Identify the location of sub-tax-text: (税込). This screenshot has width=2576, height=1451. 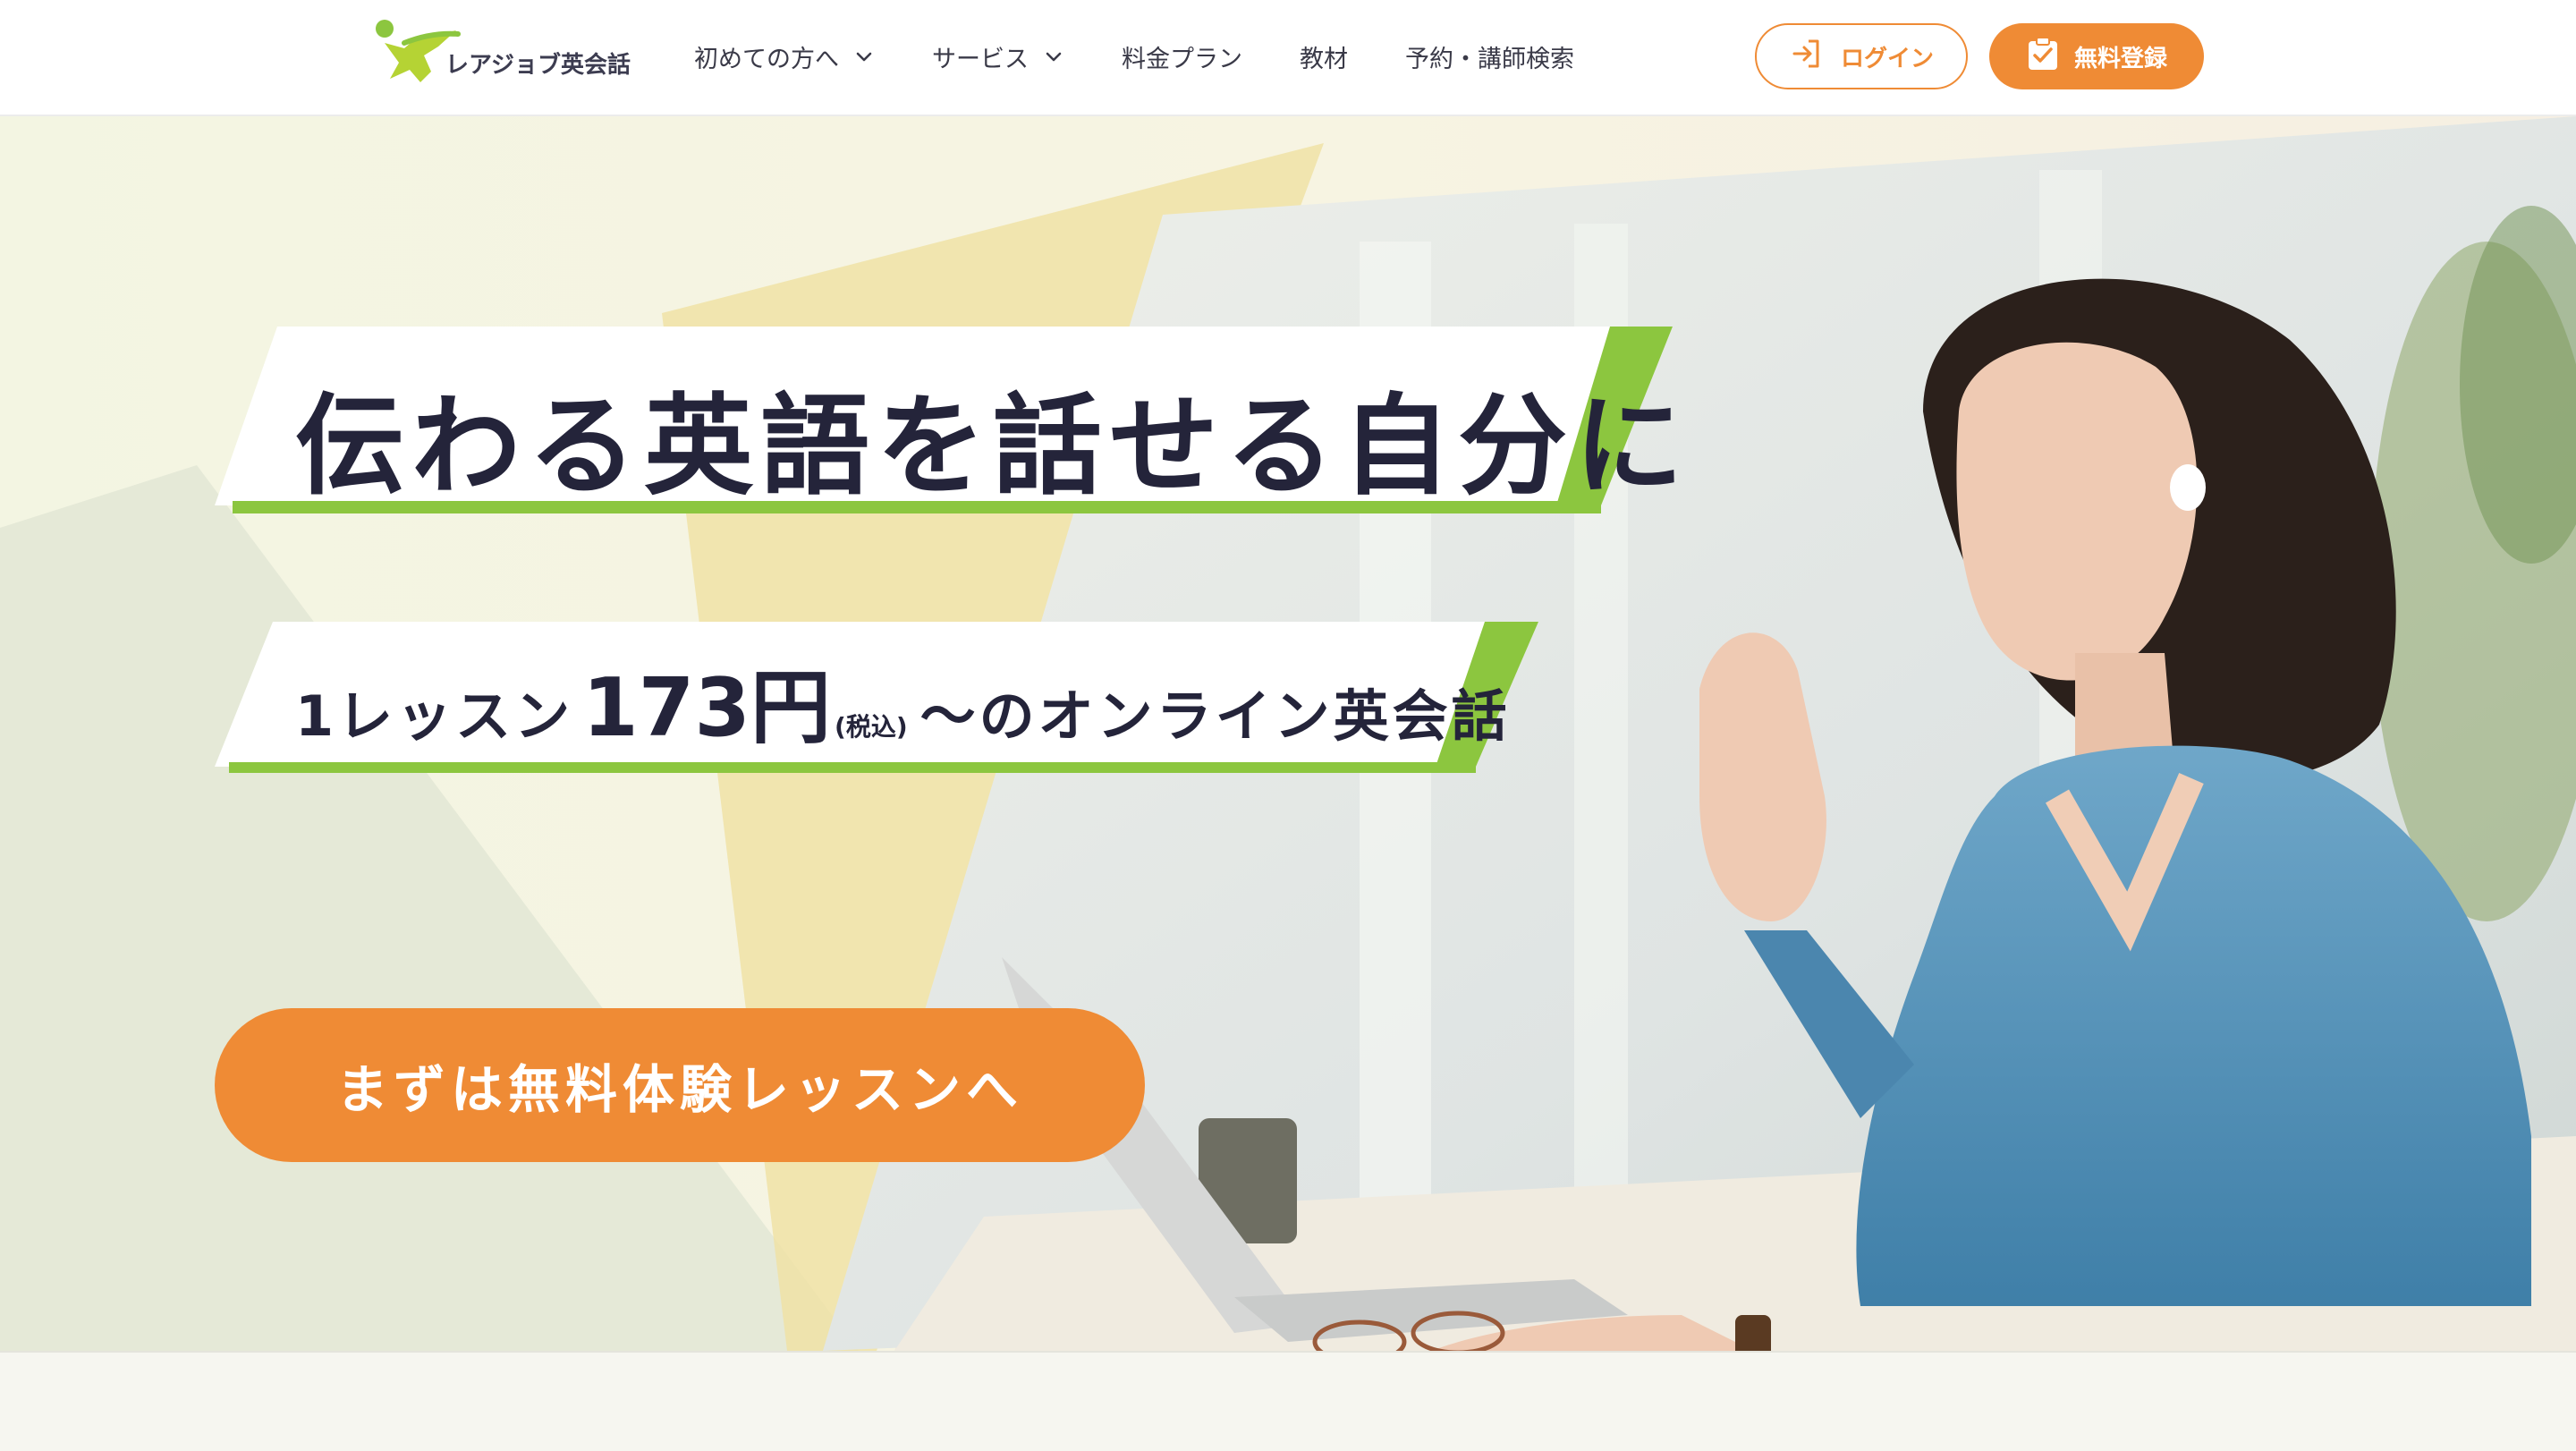
(871, 727).